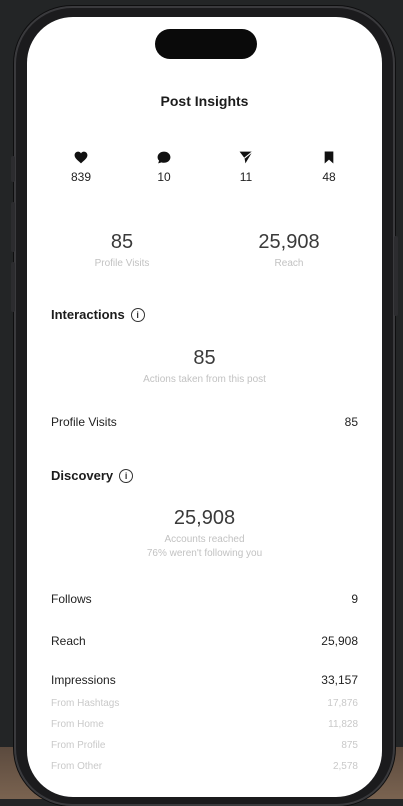 This screenshot has height=806, width=403. What do you see at coordinates (246, 177) in the screenshot?
I see `shares-count: 11` at bounding box center [246, 177].